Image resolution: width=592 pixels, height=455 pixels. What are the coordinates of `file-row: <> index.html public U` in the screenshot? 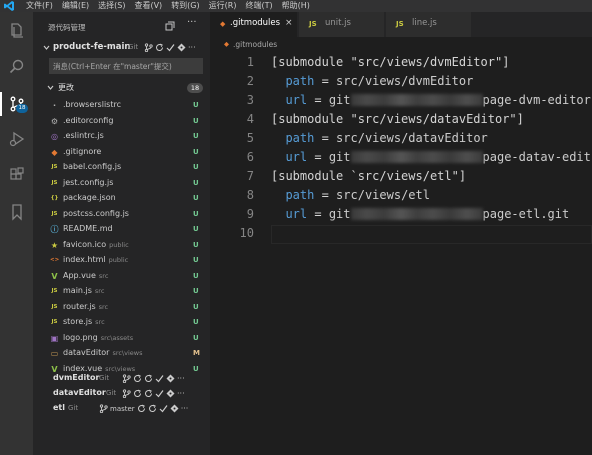 It's located at (121, 261).